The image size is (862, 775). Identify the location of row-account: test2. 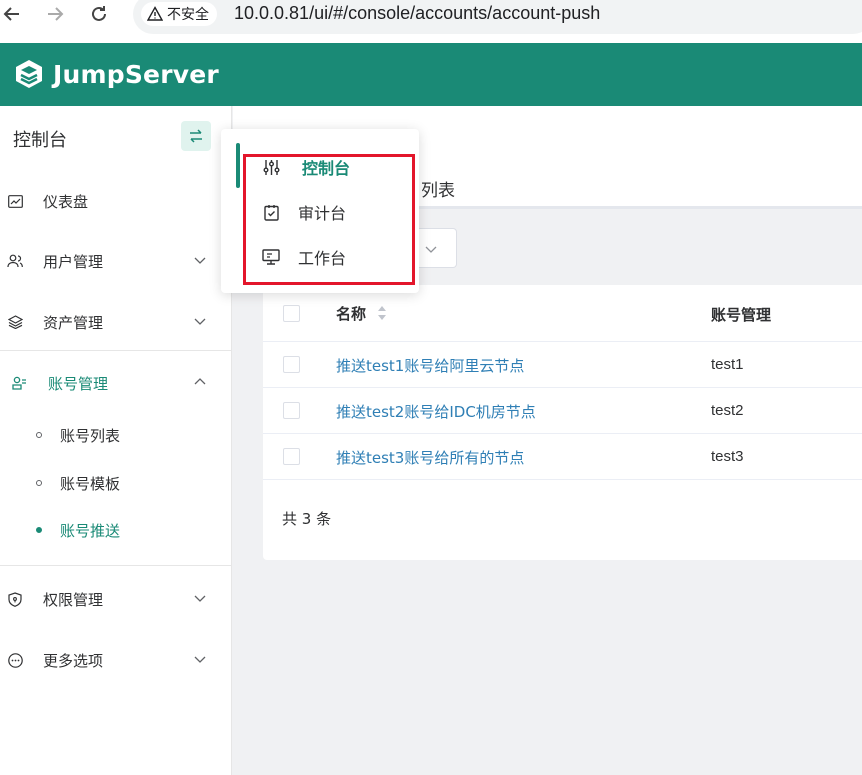
(727, 410).